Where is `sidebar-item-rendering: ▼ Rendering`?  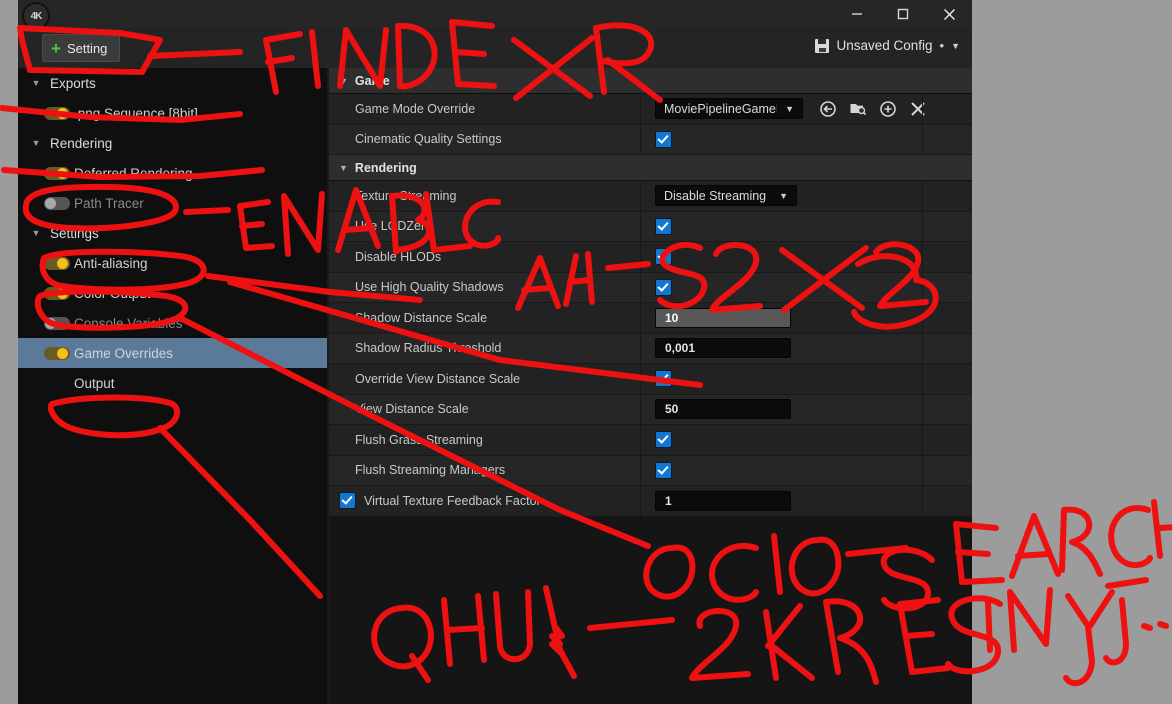
sidebar-item-rendering: ▼ Rendering is located at coordinates (172, 143).